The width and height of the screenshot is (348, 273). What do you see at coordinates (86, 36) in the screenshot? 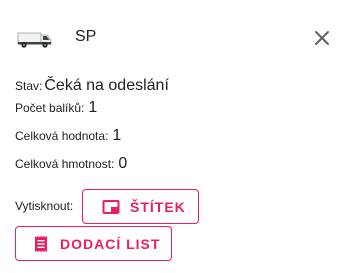
I see `carrier-name: SP` at bounding box center [86, 36].